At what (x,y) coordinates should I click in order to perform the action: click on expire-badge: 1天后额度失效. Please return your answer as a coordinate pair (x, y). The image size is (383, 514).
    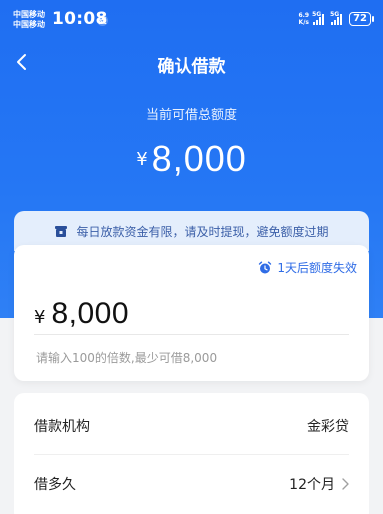
    Looking at the image, I should click on (307, 267).